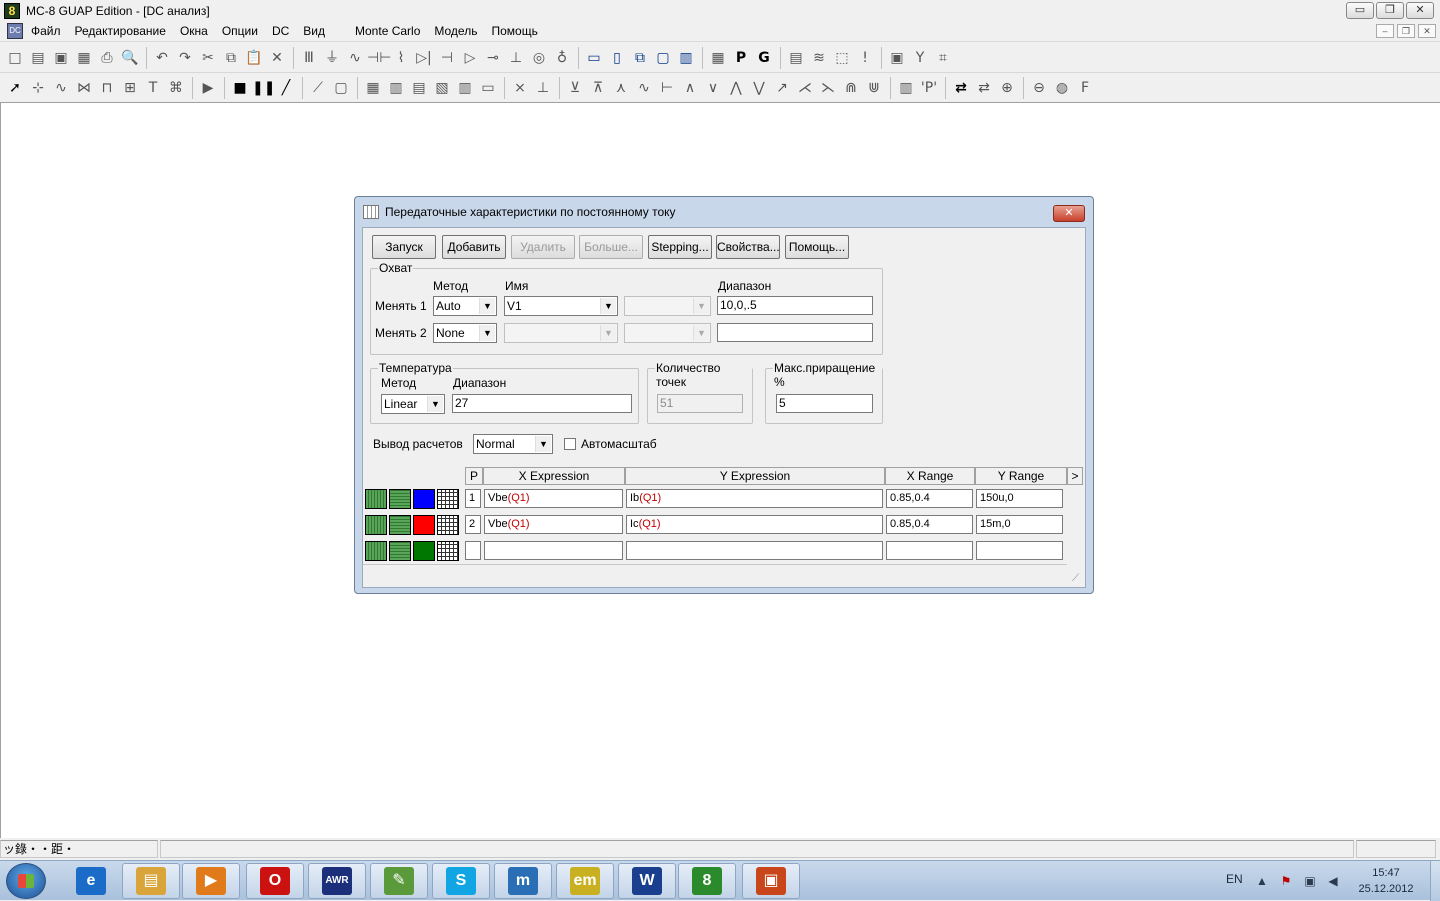 This screenshot has height=901, width=1440. I want to click on language-indicator: EN, so click(1234, 879).